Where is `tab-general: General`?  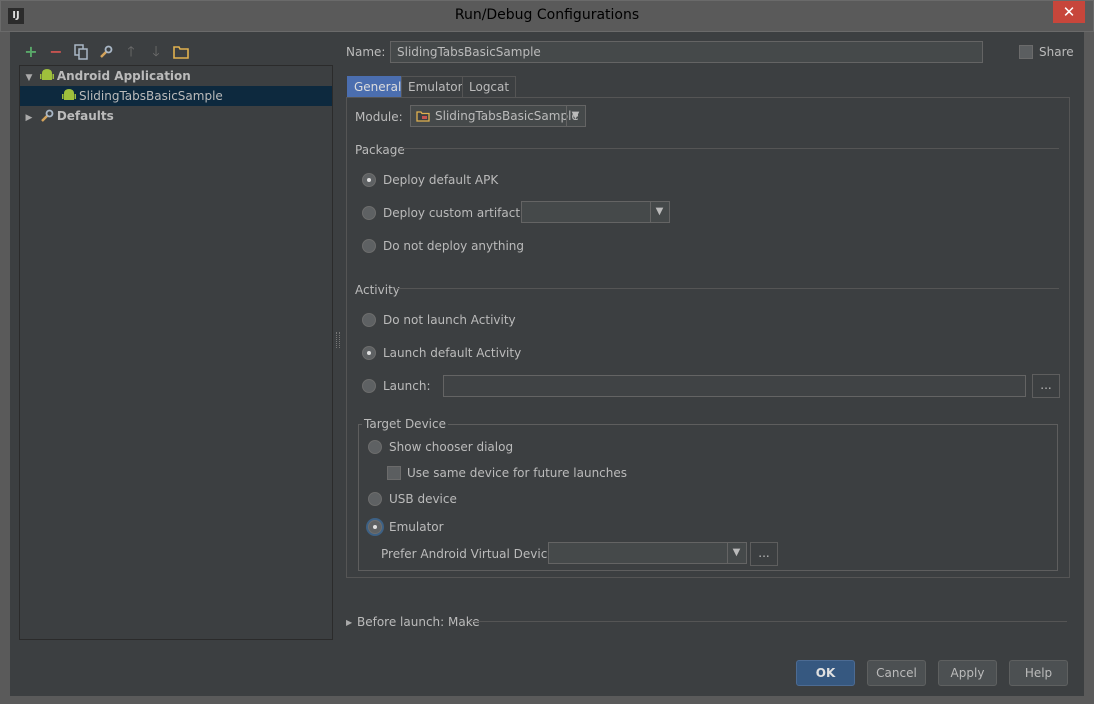 tab-general: General is located at coordinates (378, 87).